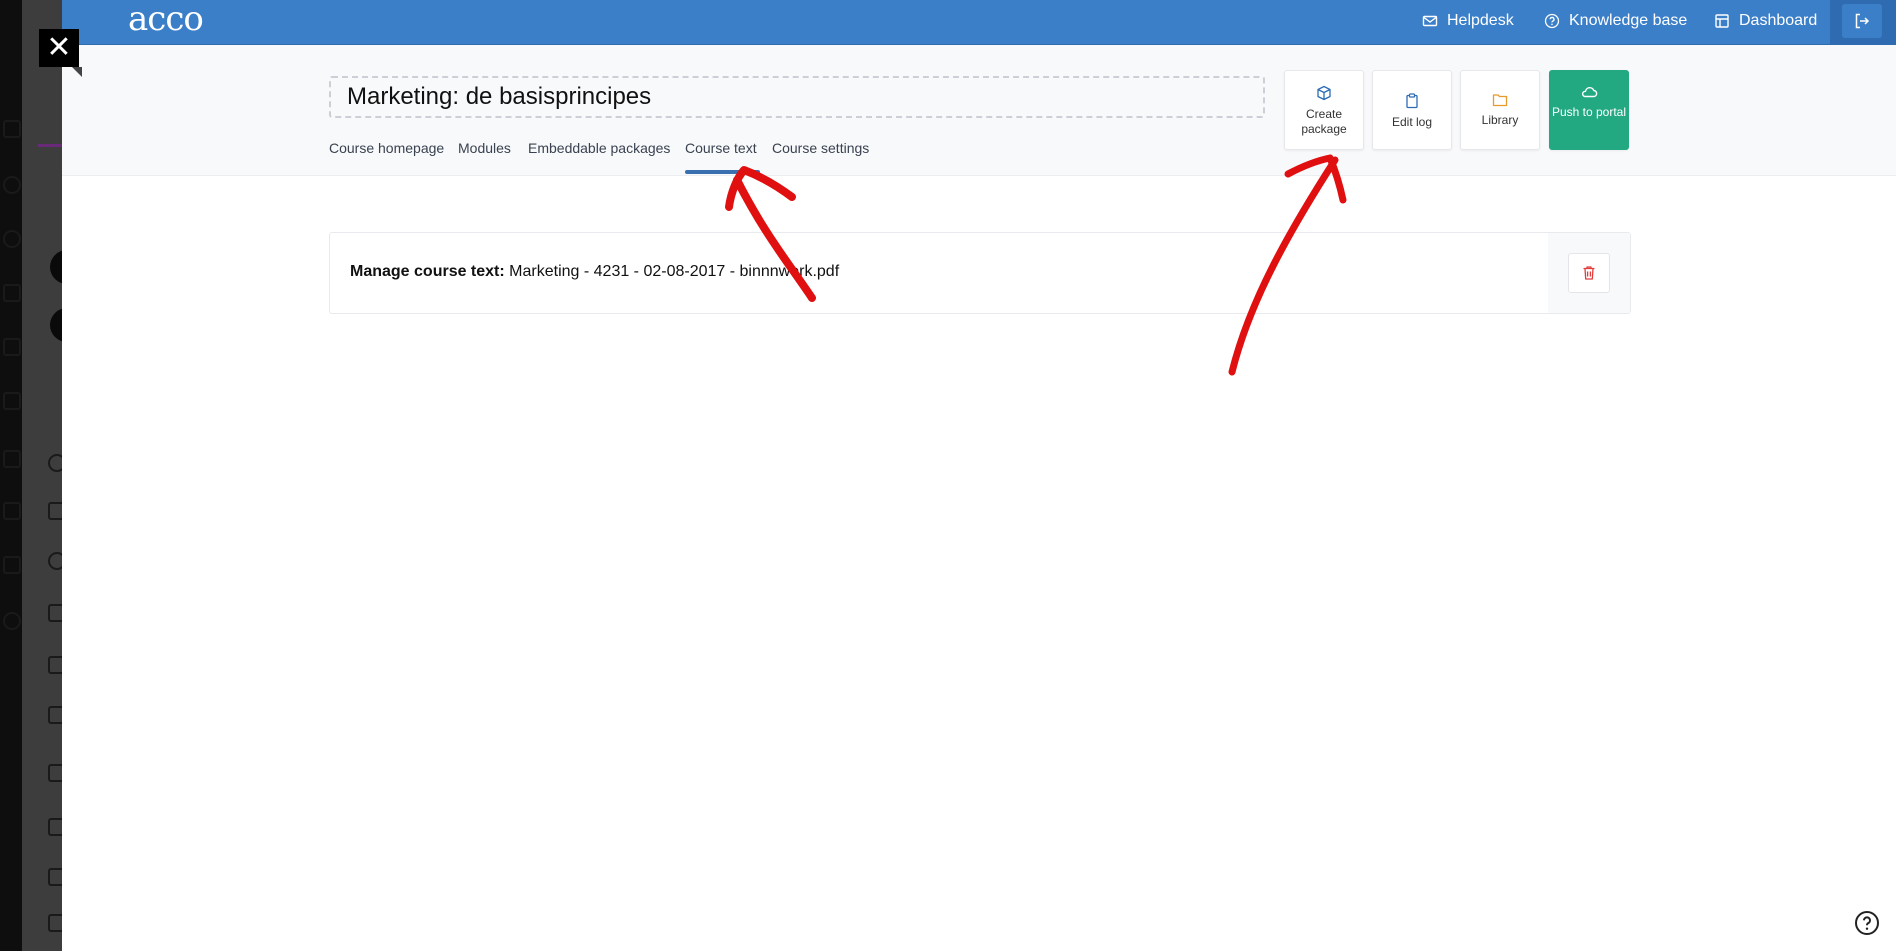  I want to click on knowledge-base-link: Knowledge base, so click(1615, 21).